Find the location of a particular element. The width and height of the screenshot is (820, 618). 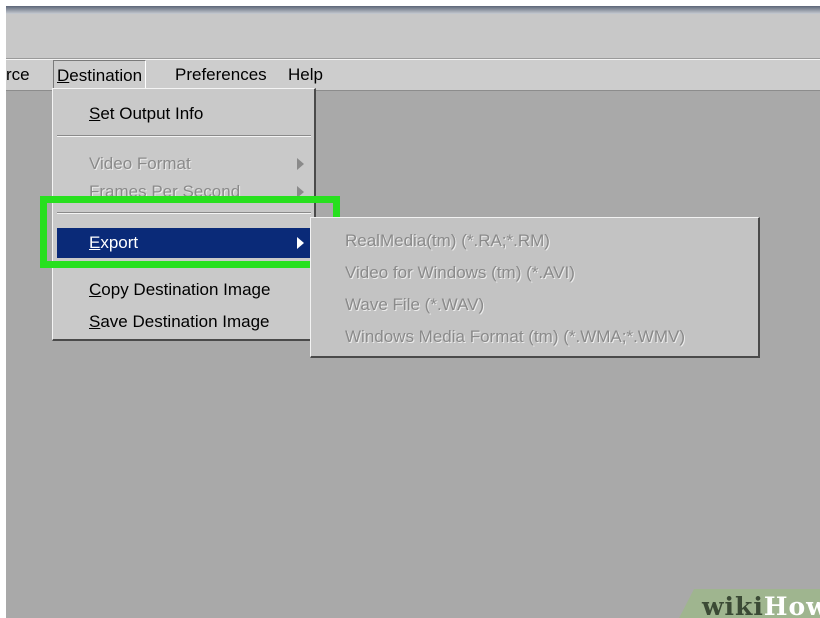

submenu-item-wave-file: Wave File (*.WAV) is located at coordinates (535, 305).